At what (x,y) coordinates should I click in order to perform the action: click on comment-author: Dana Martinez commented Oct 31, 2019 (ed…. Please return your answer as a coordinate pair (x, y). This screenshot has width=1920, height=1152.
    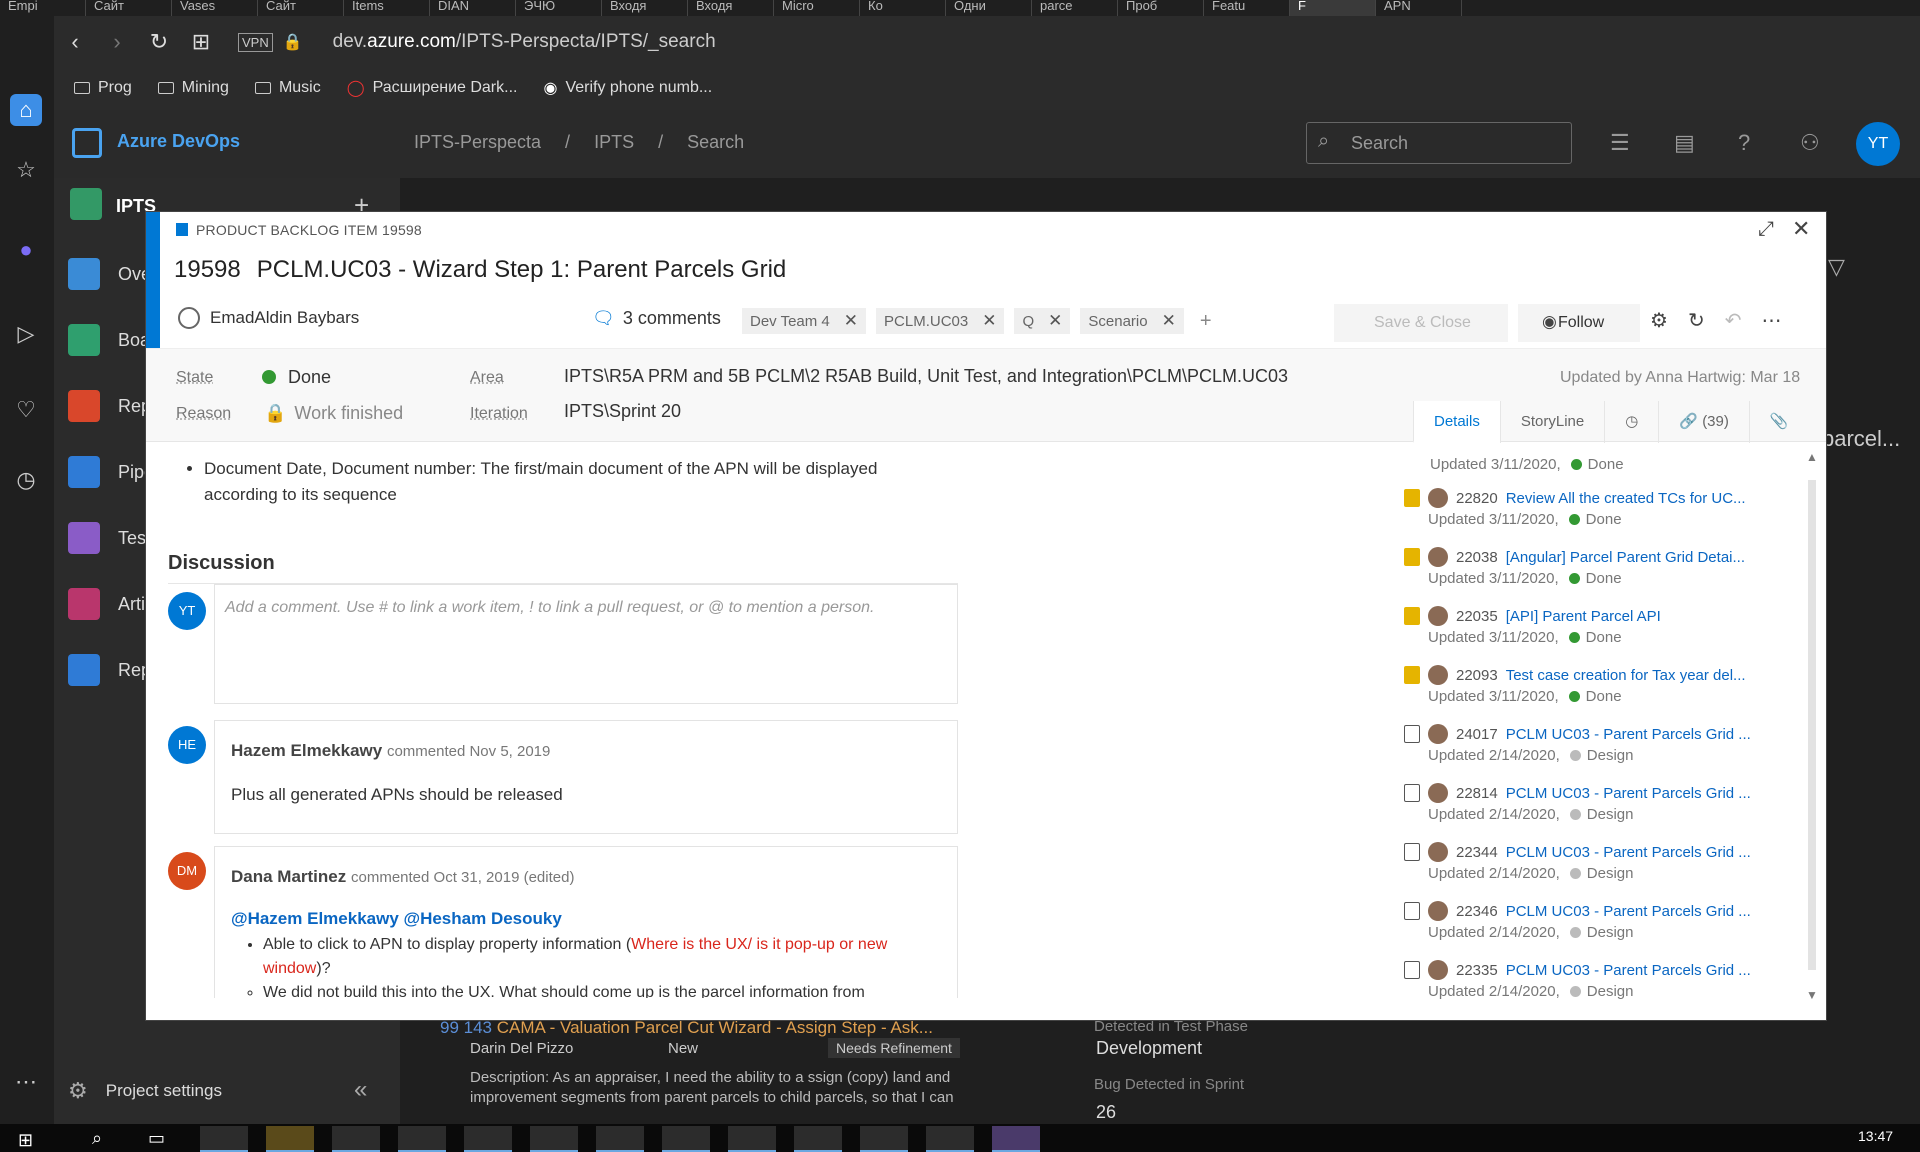
    Looking at the image, I should click on (402, 877).